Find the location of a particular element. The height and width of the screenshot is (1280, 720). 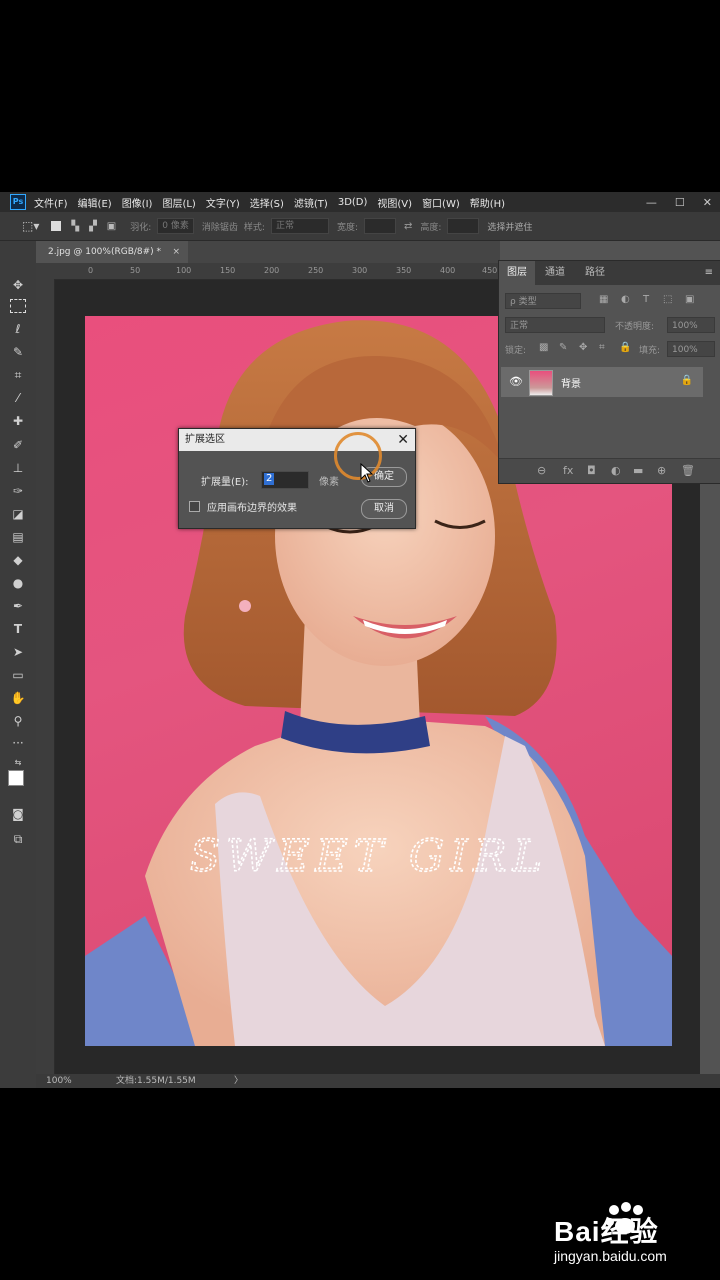

filter-type-icon: T is located at coordinates (646, 299).